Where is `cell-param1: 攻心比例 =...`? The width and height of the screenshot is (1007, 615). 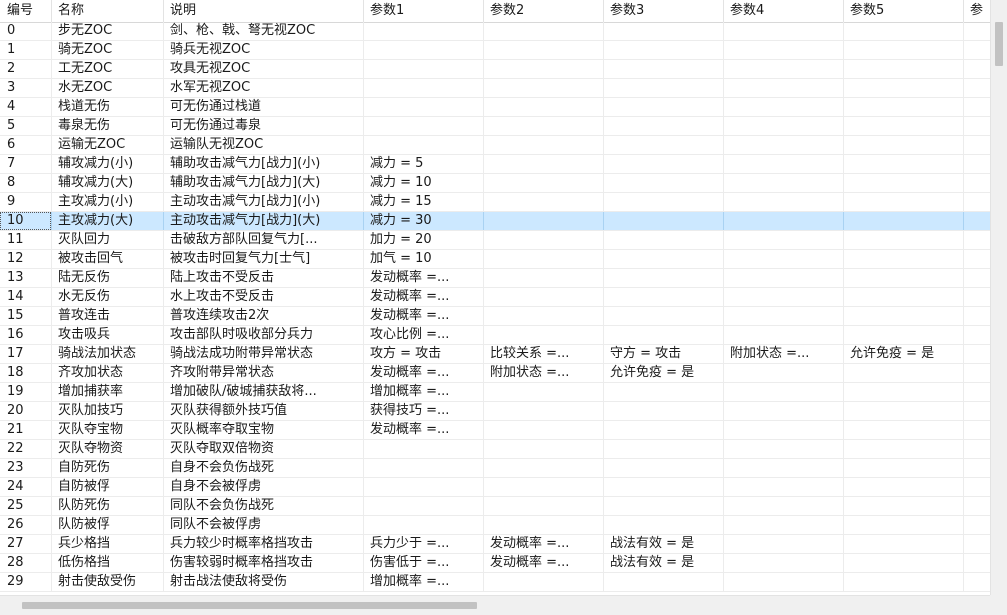
cell-param1: 攻心比例 =... is located at coordinates (424, 335).